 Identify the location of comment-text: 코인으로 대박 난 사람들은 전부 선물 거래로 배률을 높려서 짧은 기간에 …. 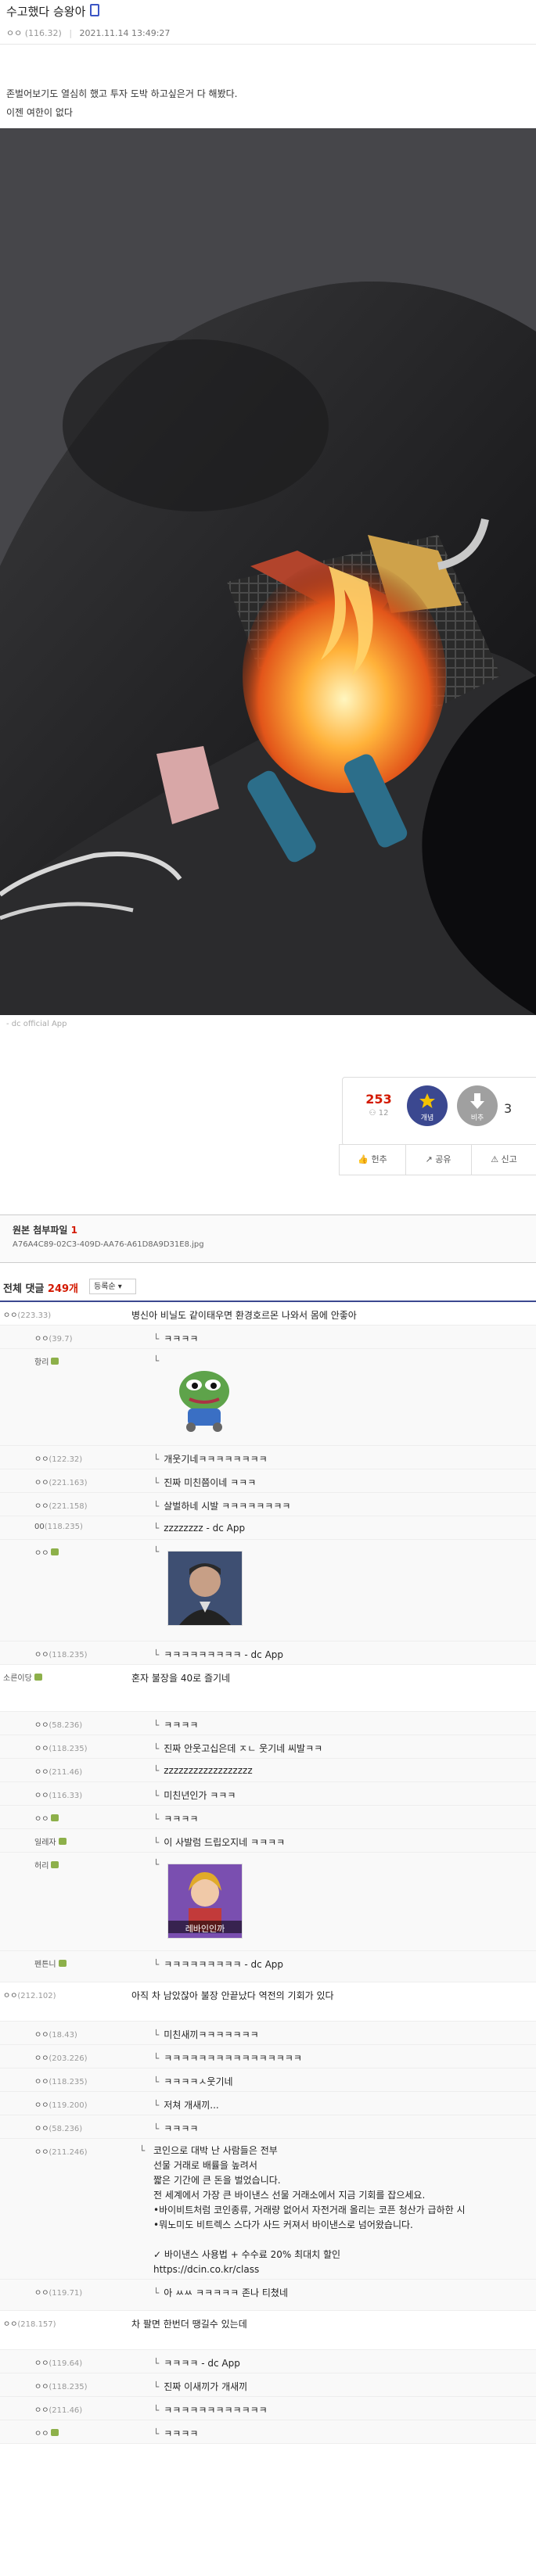
(302, 2210).